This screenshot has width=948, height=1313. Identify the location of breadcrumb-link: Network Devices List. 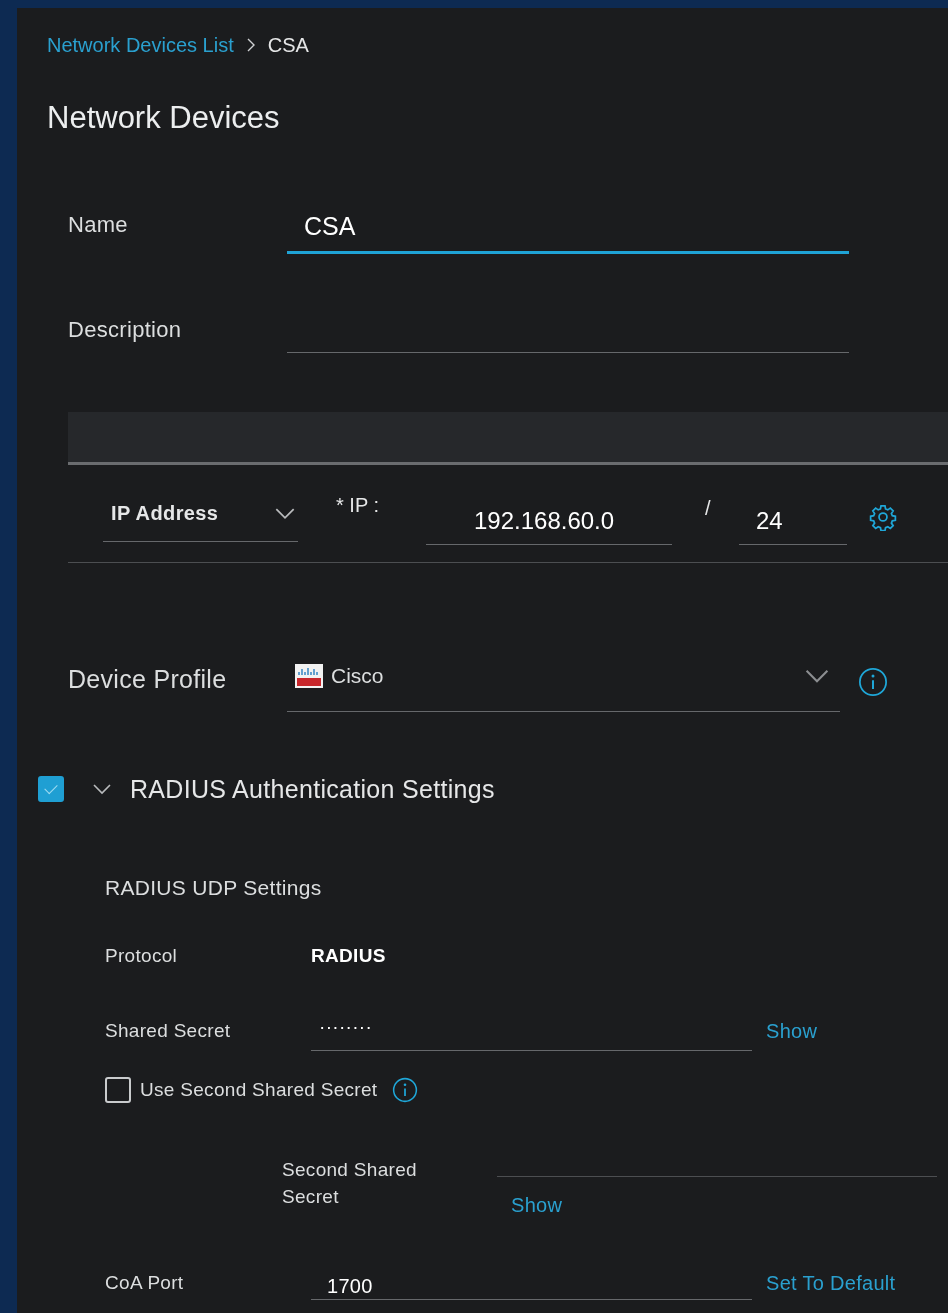
(140, 45).